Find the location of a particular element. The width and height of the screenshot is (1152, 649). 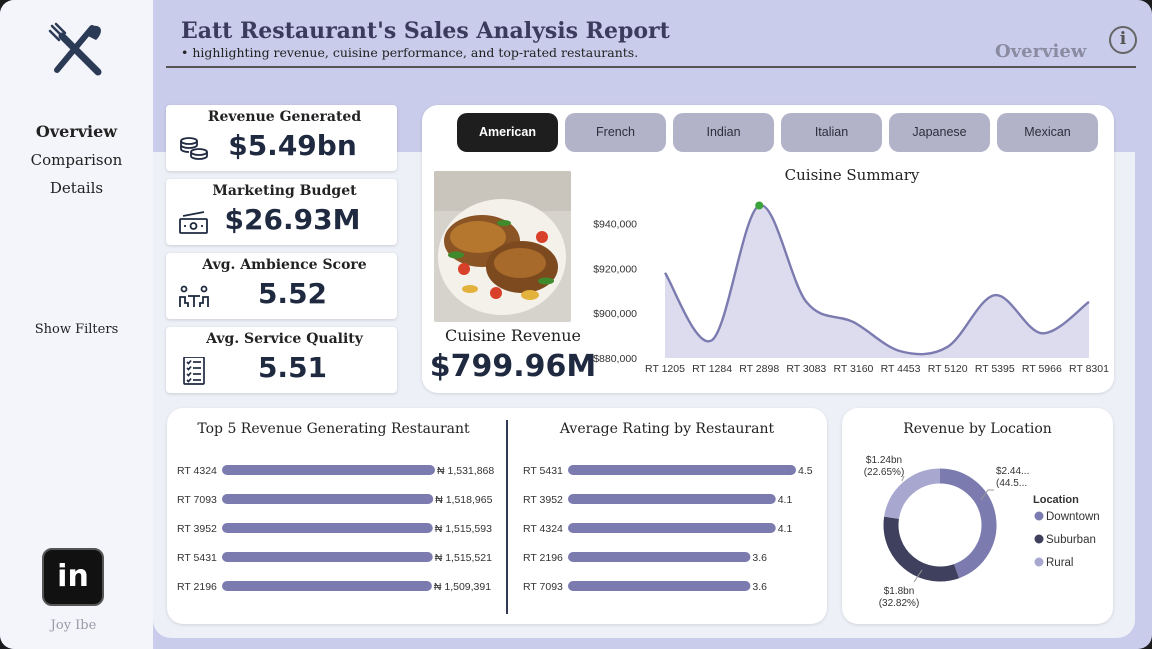

tab-american: American is located at coordinates (507, 132).